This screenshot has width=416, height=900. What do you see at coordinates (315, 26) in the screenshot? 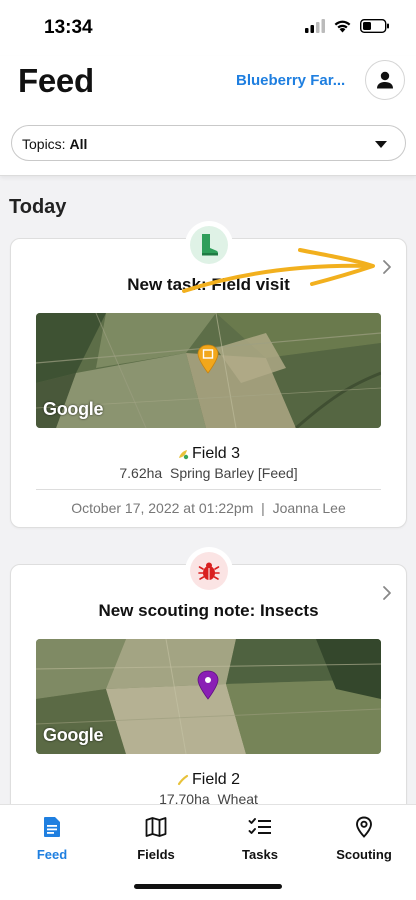
I see `signal-icon` at bounding box center [315, 26].